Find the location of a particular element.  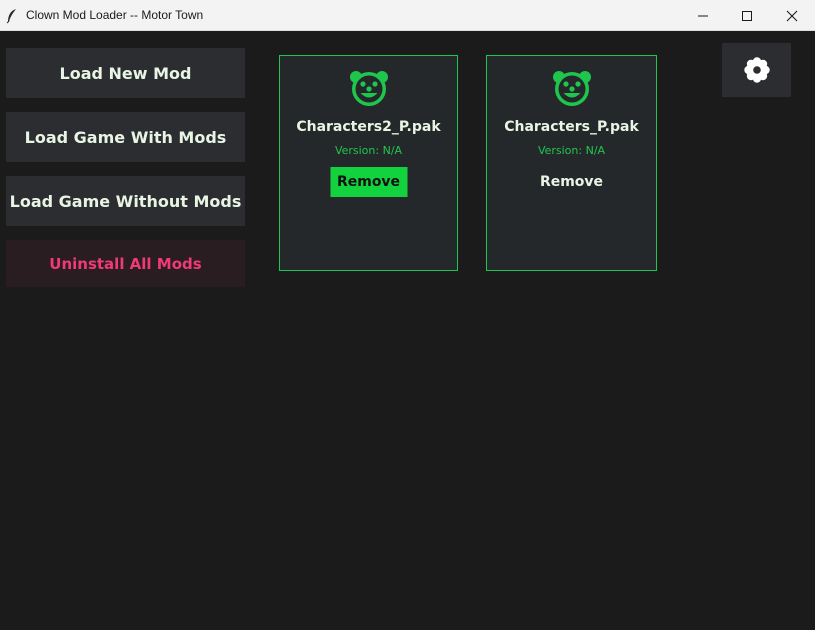

settings-button is located at coordinates (756, 70).